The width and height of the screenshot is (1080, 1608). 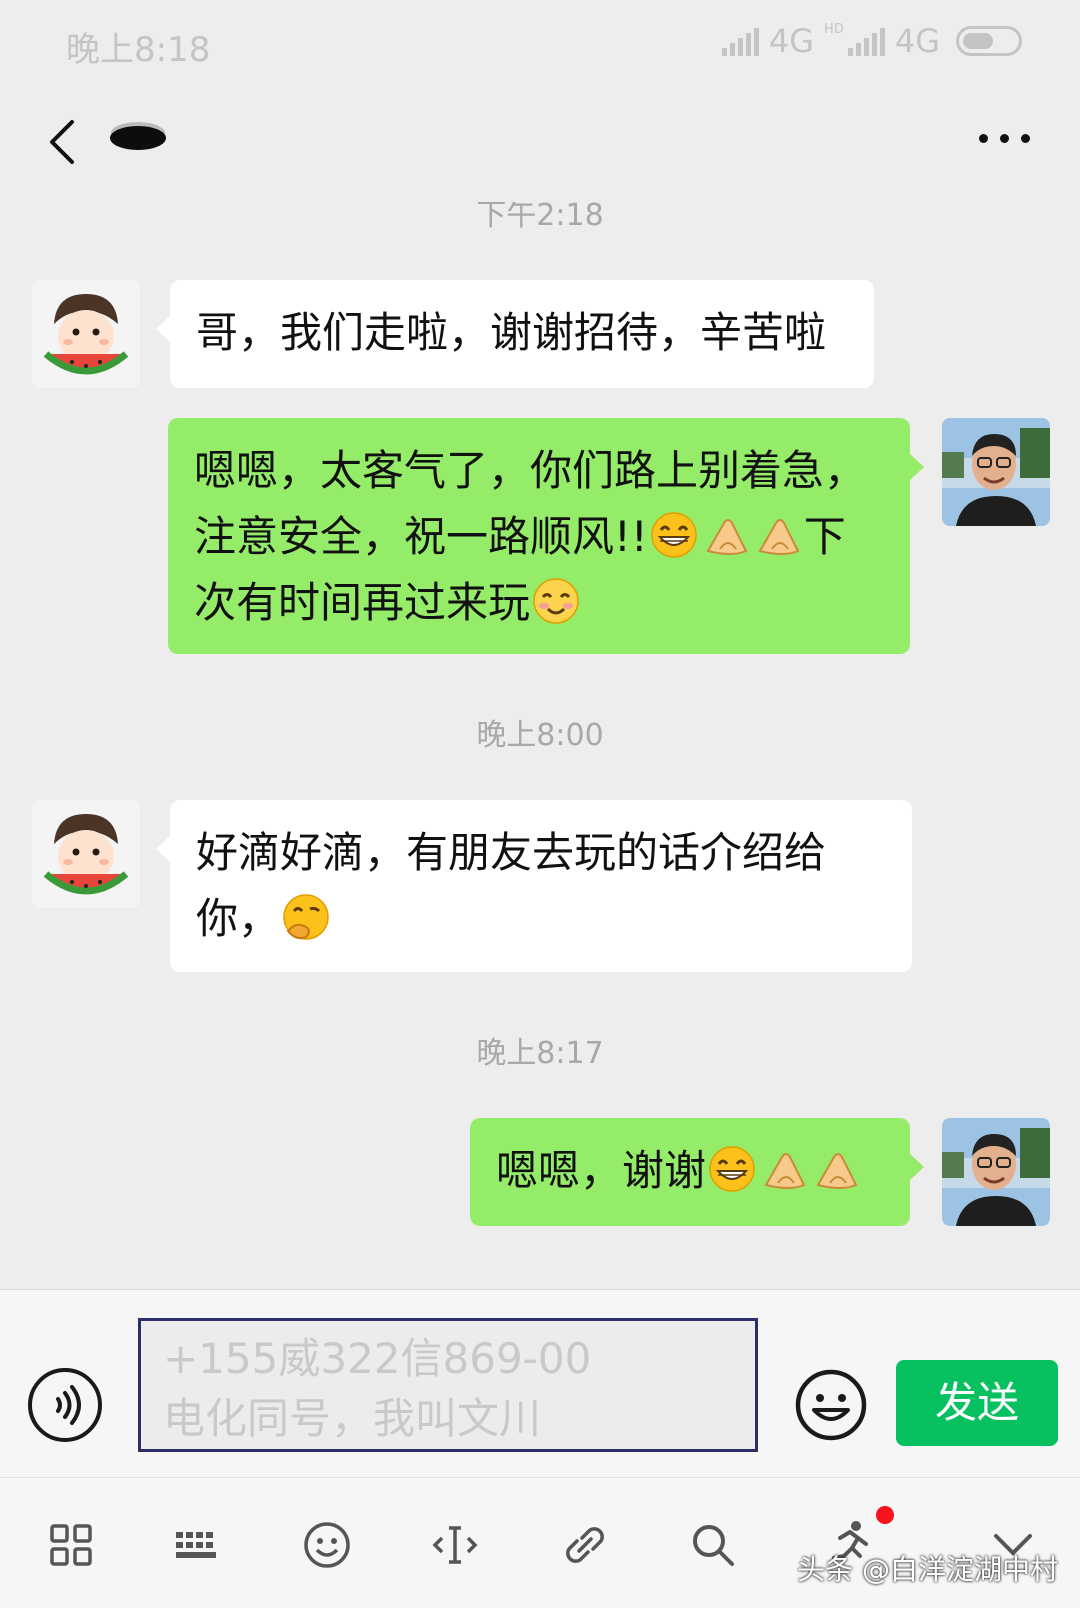 I want to click on message-bubble-outgoing: 嗯嗯，谢谢, so click(x=697, y=1172).